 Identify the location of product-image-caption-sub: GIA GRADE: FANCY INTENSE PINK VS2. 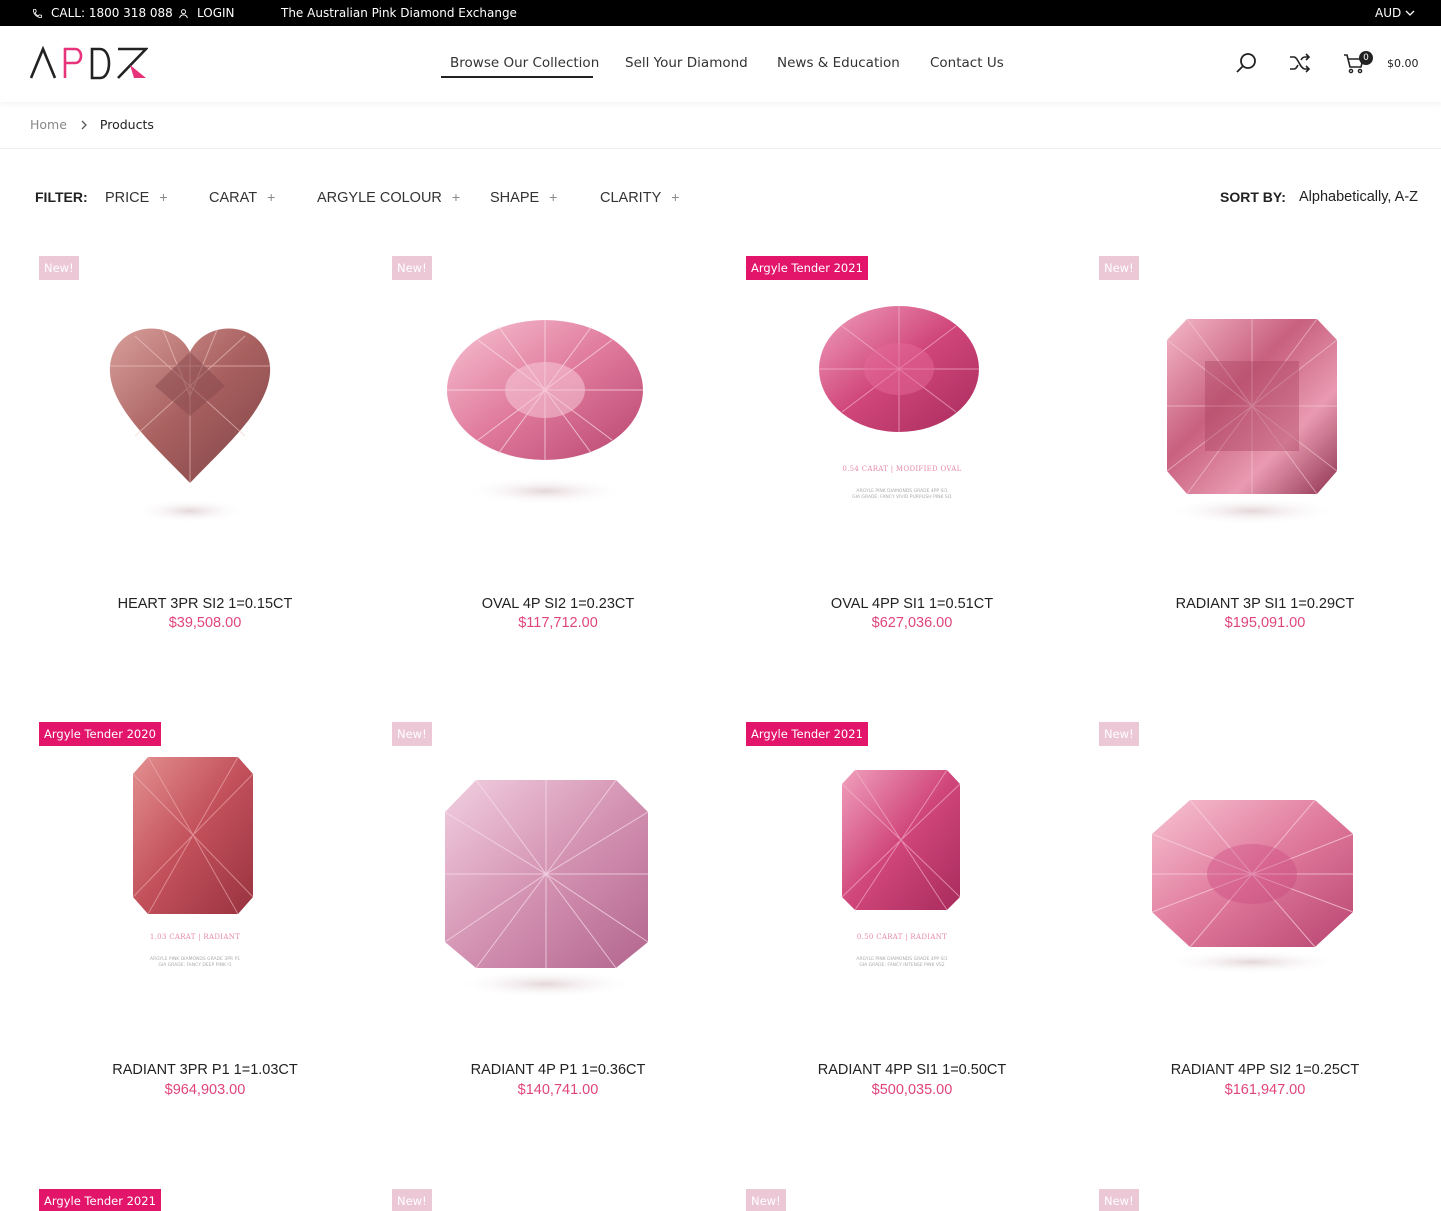
(901, 965).